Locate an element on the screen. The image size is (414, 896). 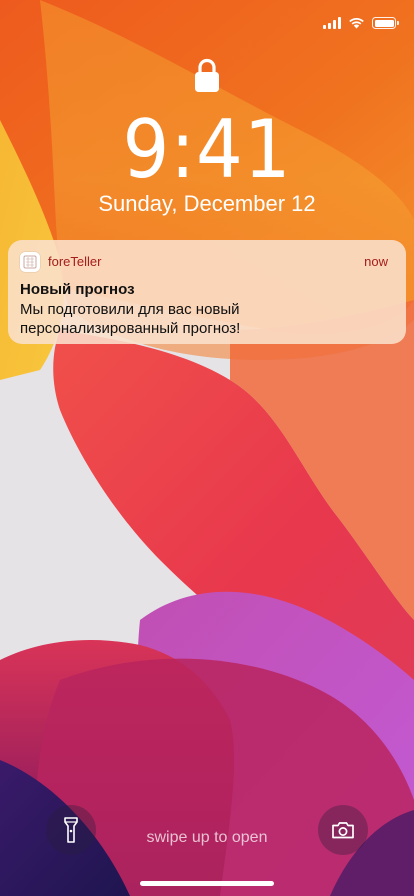
camera-button is located at coordinates (343, 830).